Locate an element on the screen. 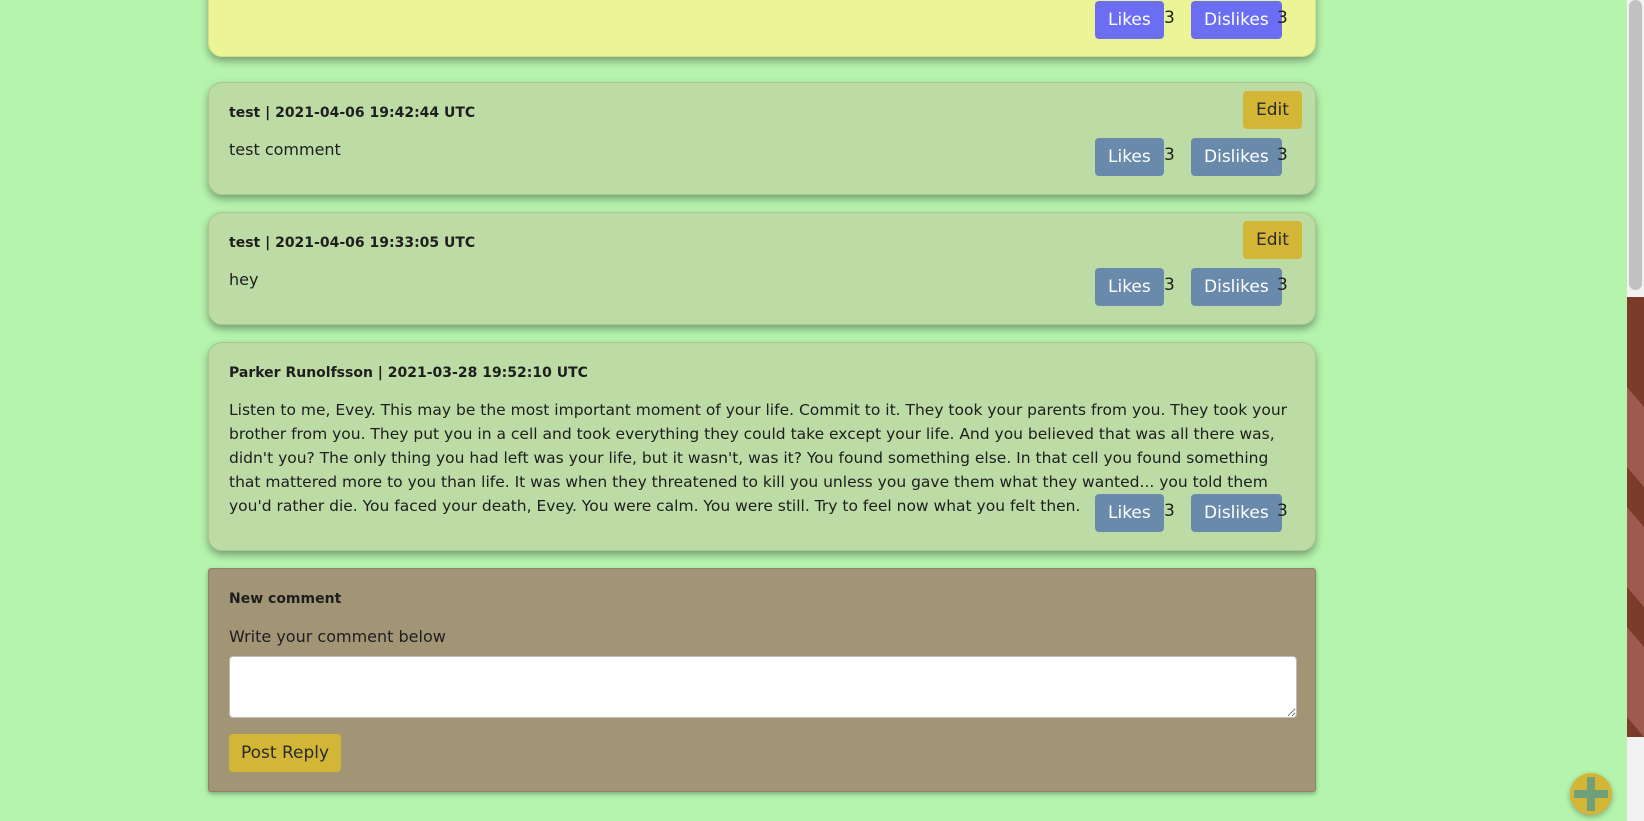 The height and width of the screenshot is (821, 1644). comment-meta: test | 2021-04-06 19:42:44 UTC is located at coordinates (352, 113).